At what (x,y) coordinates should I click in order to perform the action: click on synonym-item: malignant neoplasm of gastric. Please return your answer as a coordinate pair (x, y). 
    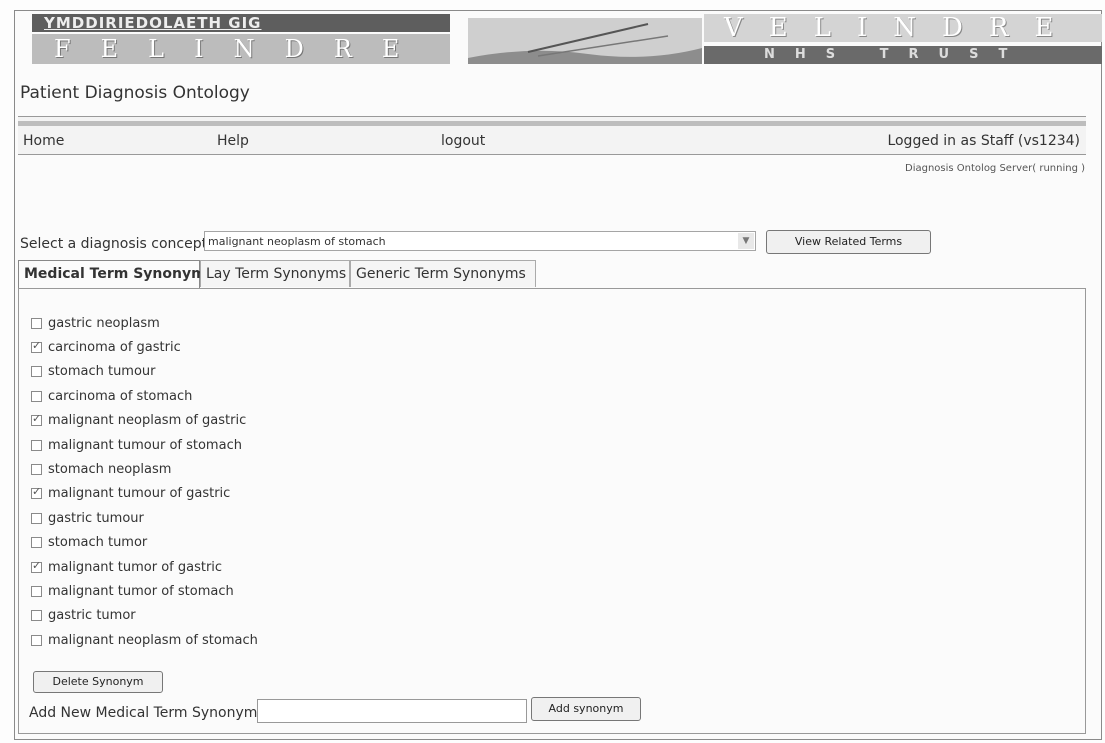
    Looking at the image, I should click on (144, 421).